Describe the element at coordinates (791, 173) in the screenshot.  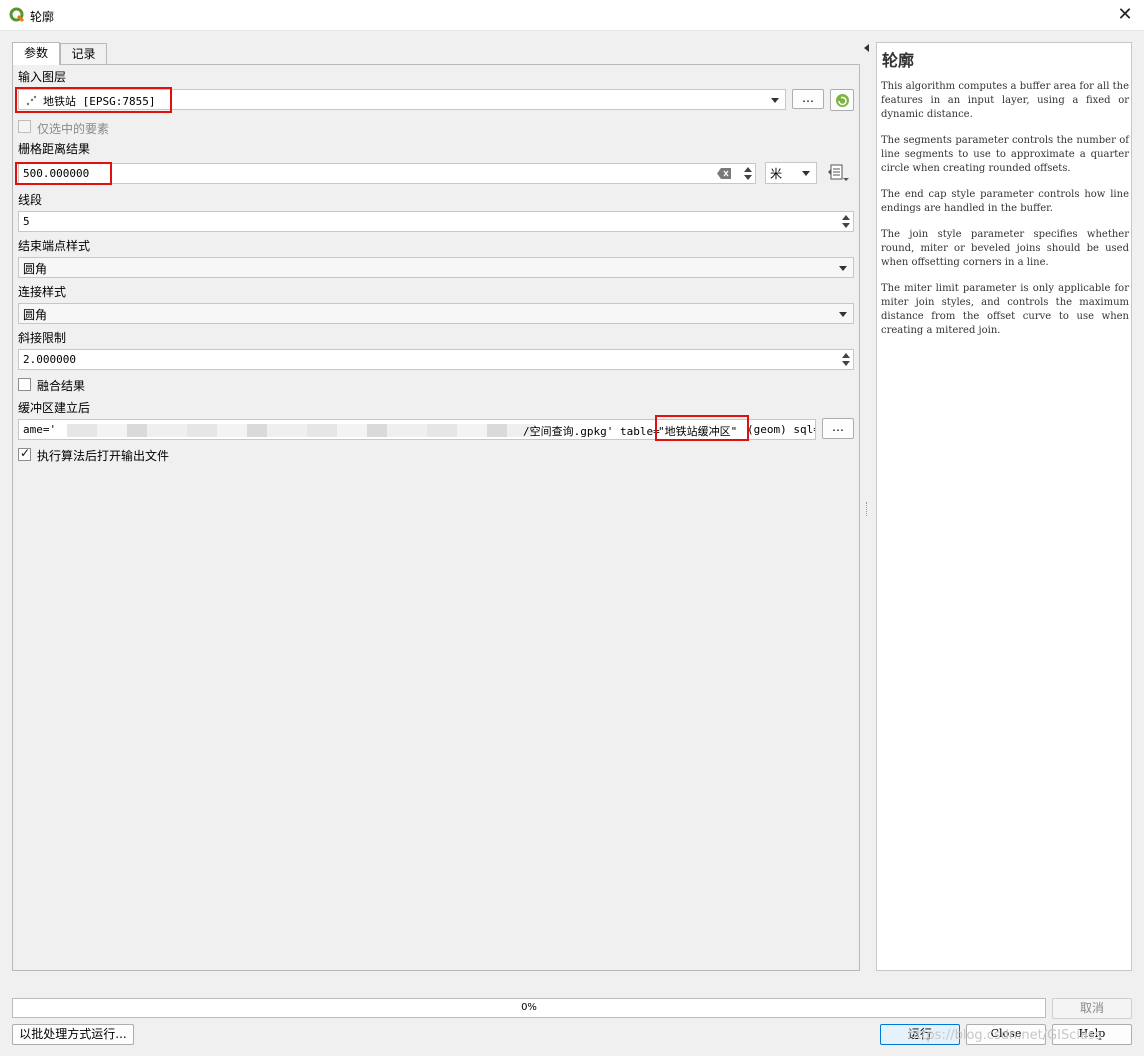
I see `distance-unit-combo: 米` at that location.